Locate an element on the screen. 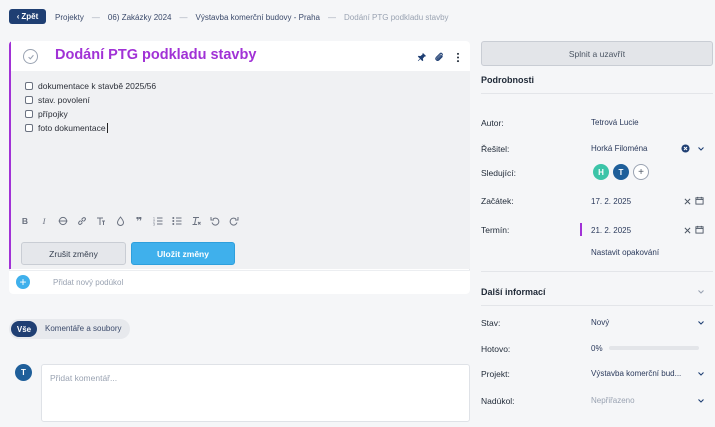 The image size is (715, 427). solver-value: Horká Filoména is located at coordinates (619, 148).